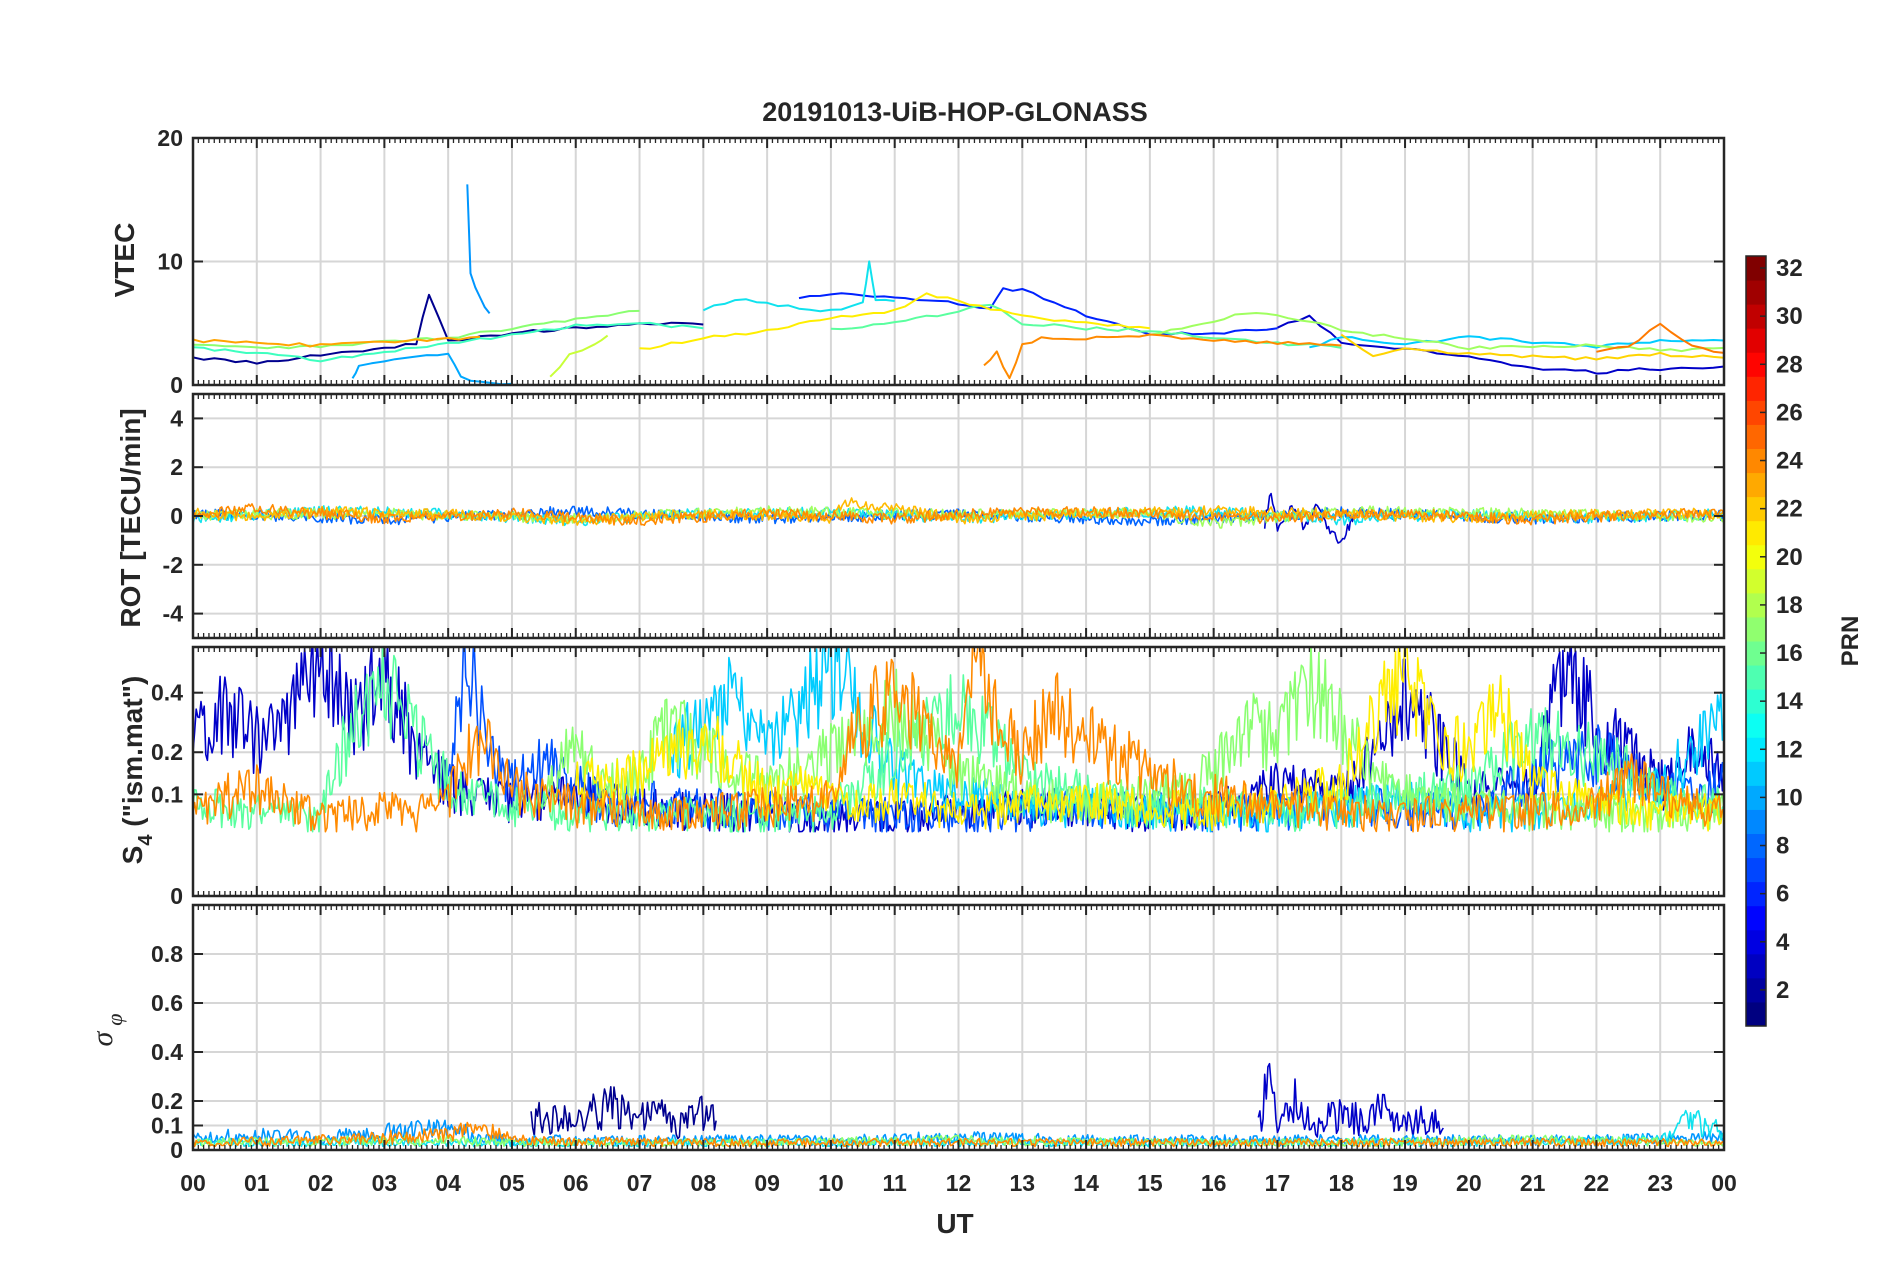 The height and width of the screenshot is (1272, 1902). Describe the element at coordinates (124, 260) in the screenshot. I see `vtec-y-axis-label: VTEC` at that location.